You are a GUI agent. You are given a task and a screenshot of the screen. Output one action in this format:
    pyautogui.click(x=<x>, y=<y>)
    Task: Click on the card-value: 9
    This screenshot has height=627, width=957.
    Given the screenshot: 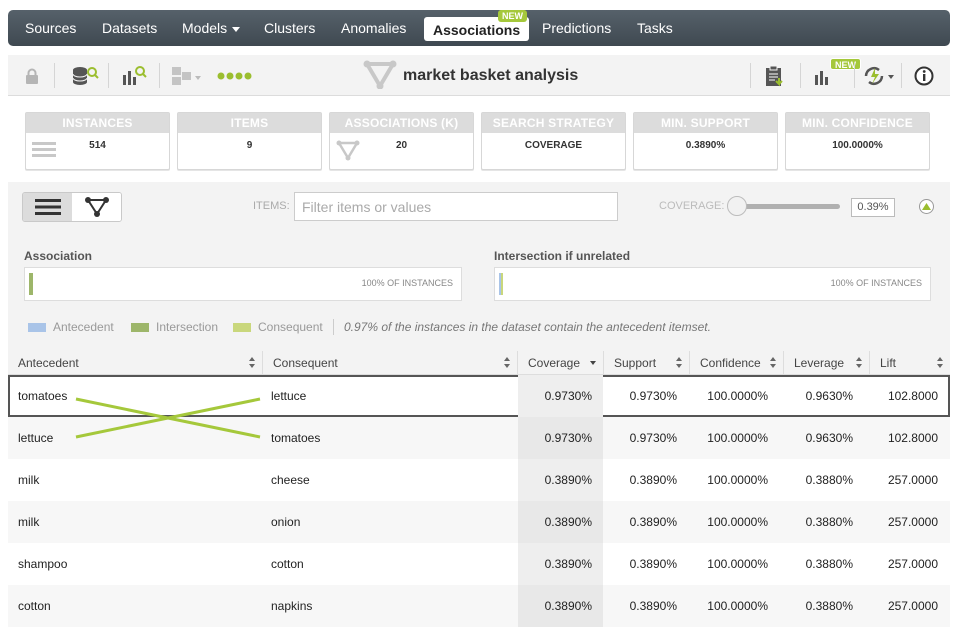 What is the action you would take?
    pyautogui.click(x=249, y=145)
    